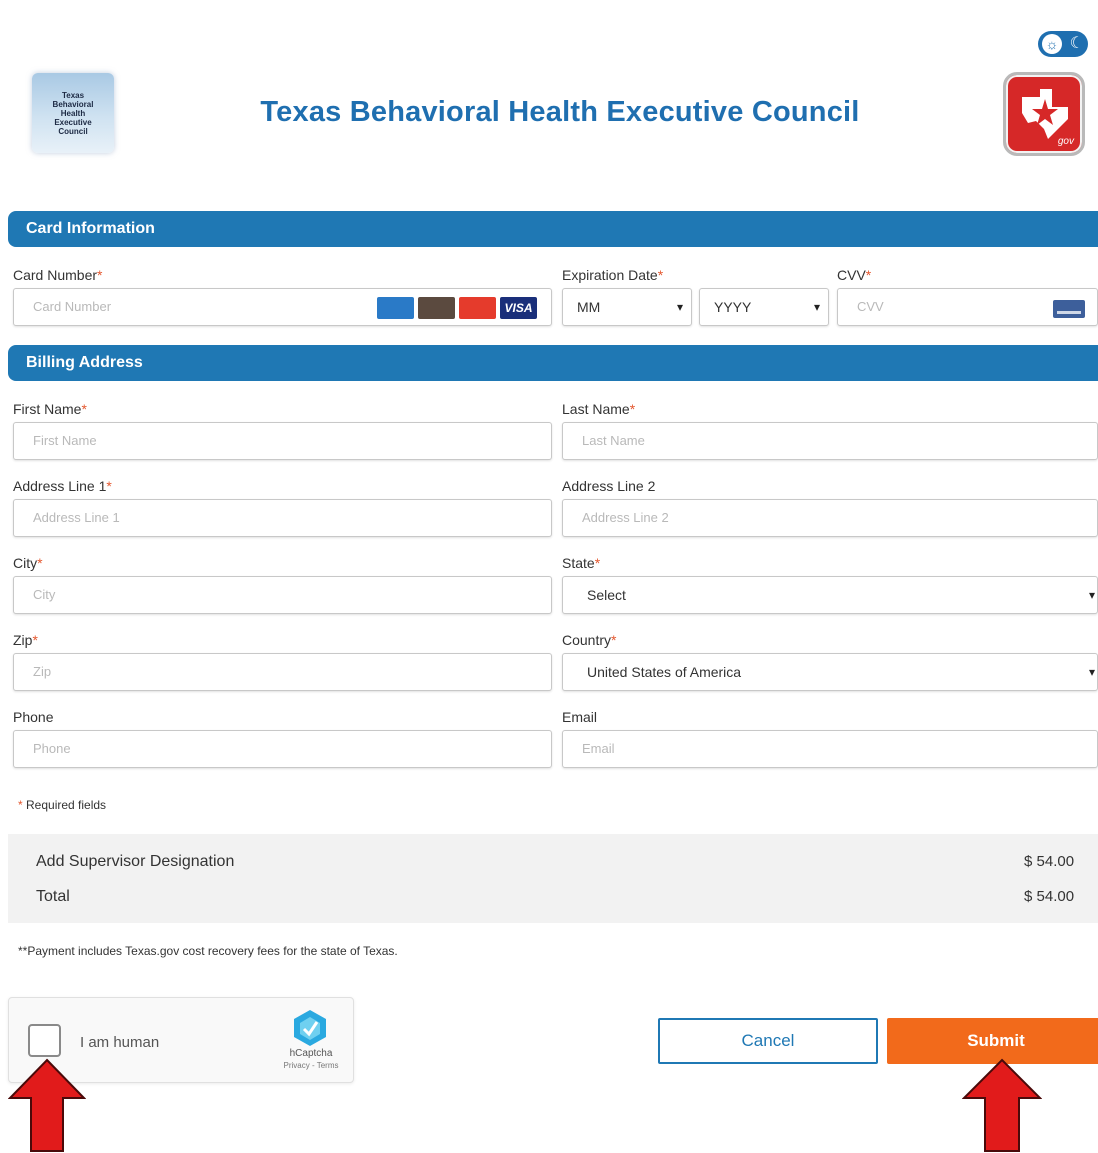 The height and width of the screenshot is (1153, 1098). What do you see at coordinates (1044, 114) in the screenshot?
I see `texasgov-logo: gov` at bounding box center [1044, 114].